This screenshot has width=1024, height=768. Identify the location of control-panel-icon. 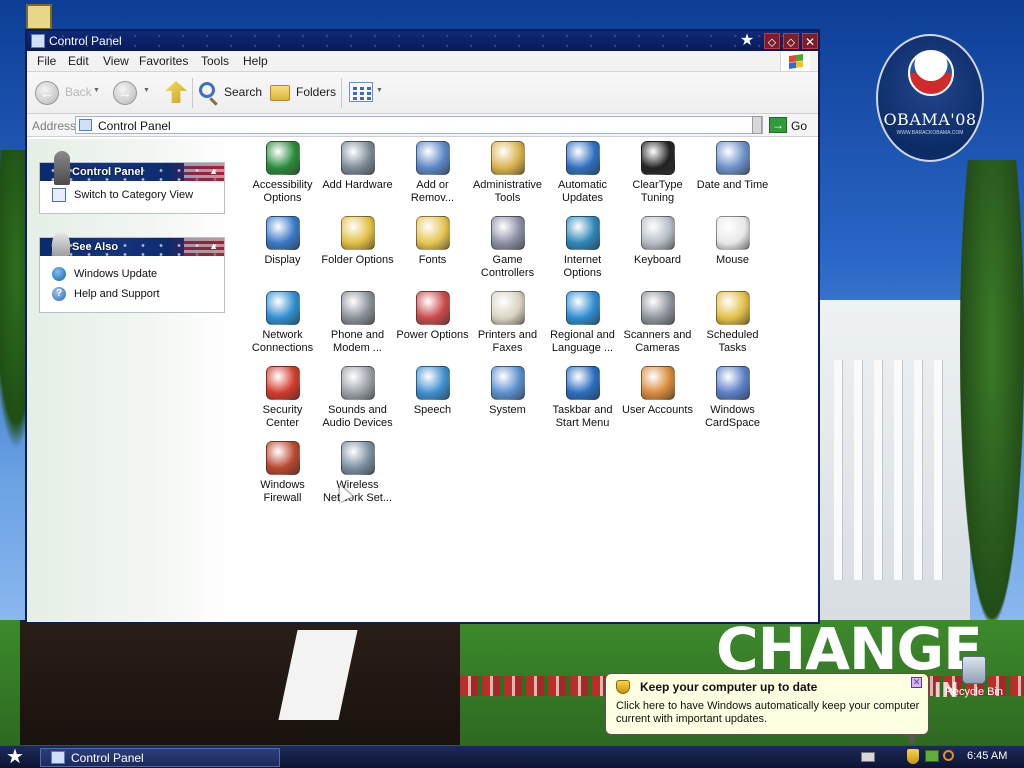
(85, 125).